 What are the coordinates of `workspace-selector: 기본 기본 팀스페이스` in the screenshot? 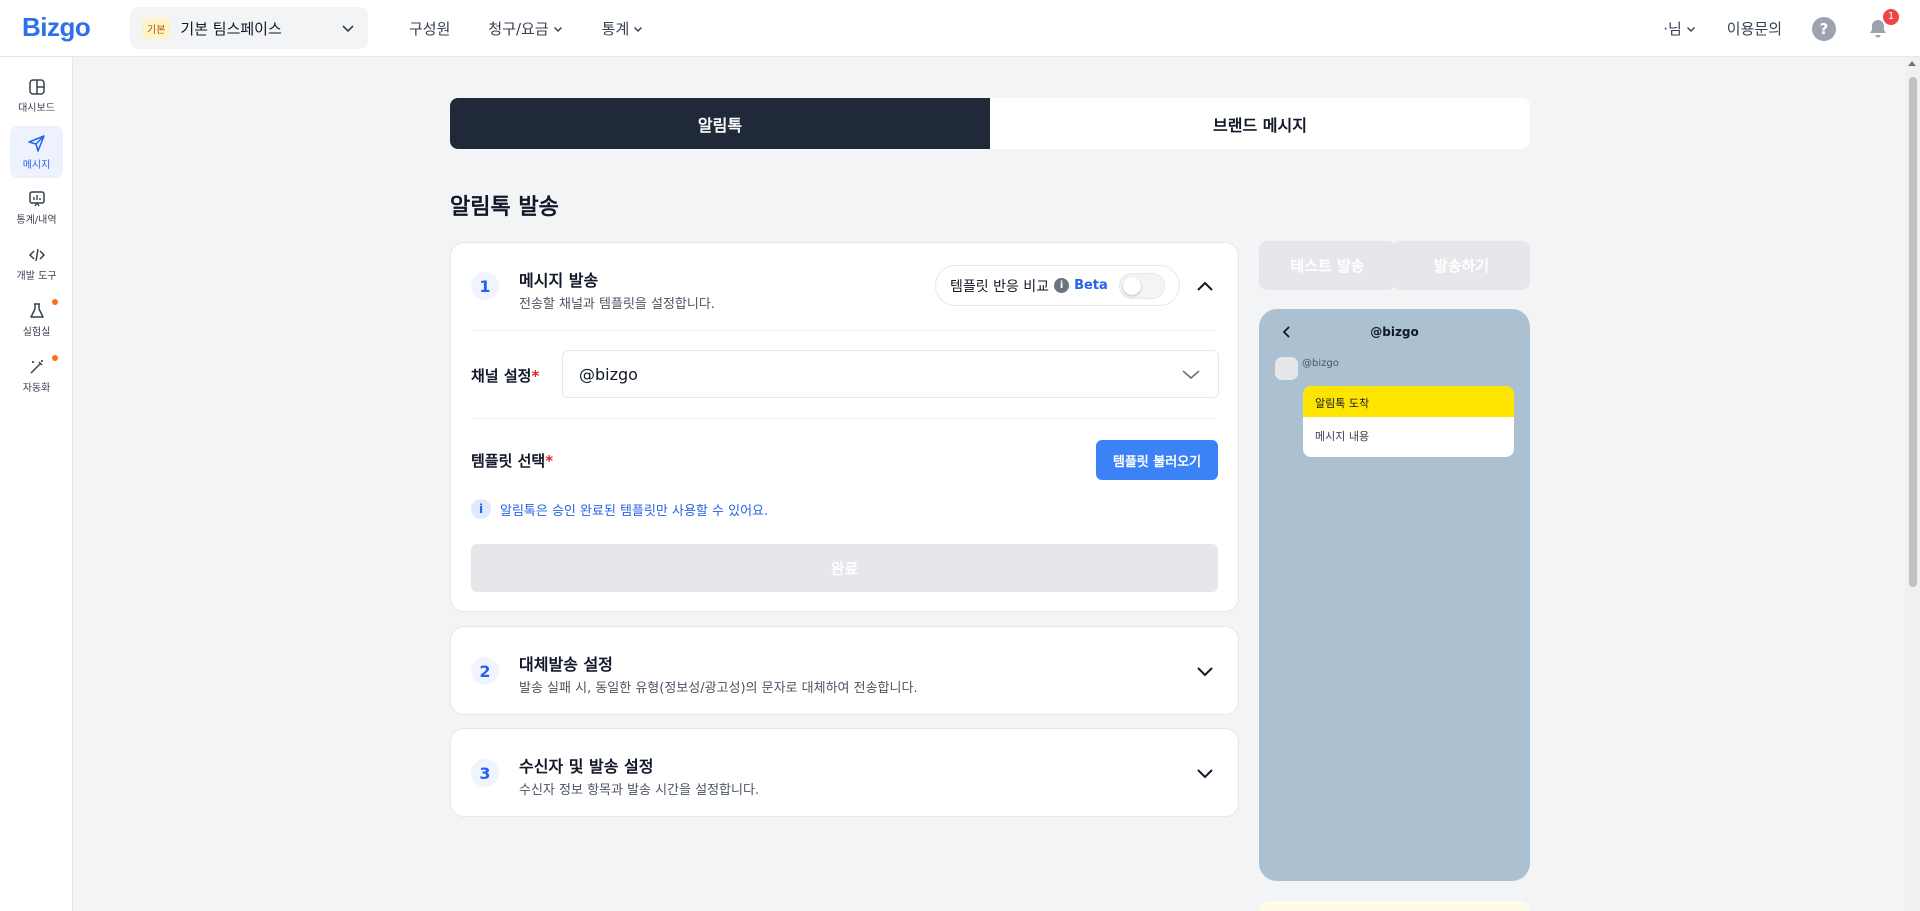 It's located at (249, 28).